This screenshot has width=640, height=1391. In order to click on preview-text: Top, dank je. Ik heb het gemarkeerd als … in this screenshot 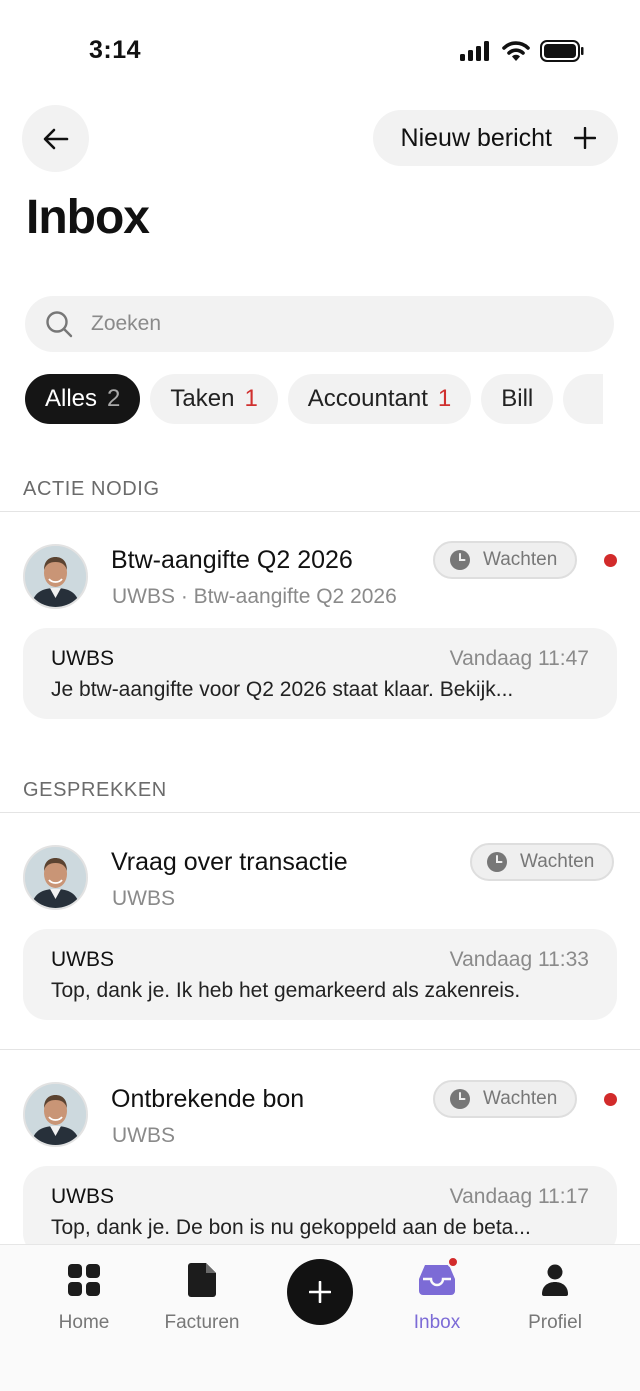, I will do `click(286, 990)`.